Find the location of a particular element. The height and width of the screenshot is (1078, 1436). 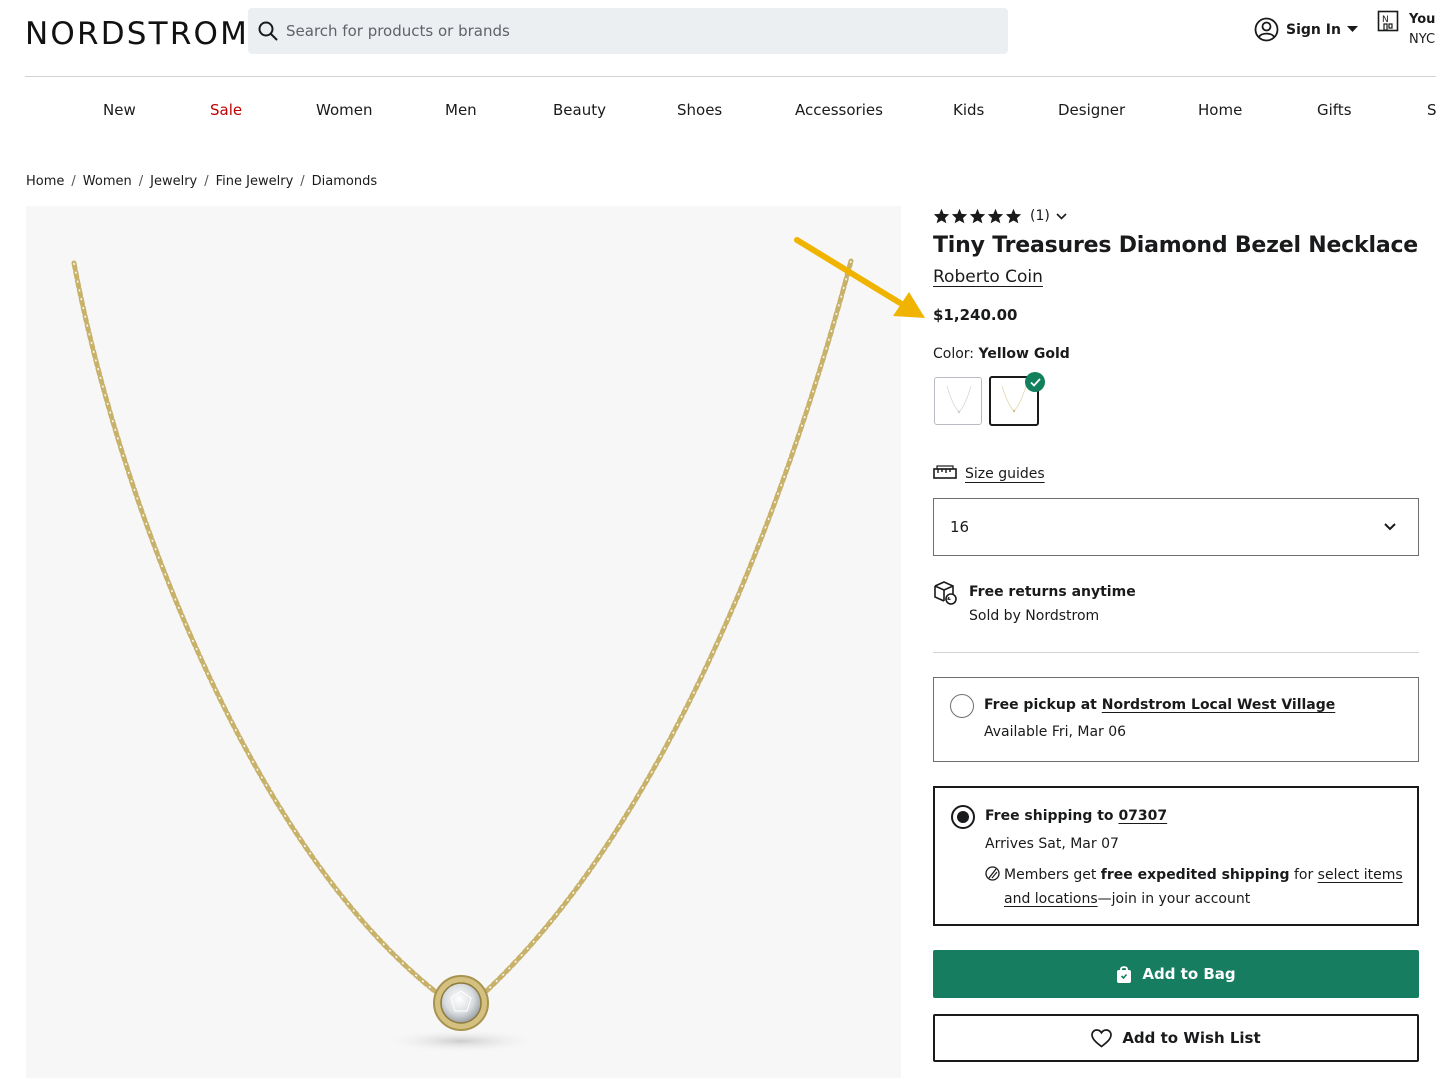

swatch-white-gold is located at coordinates (958, 401).